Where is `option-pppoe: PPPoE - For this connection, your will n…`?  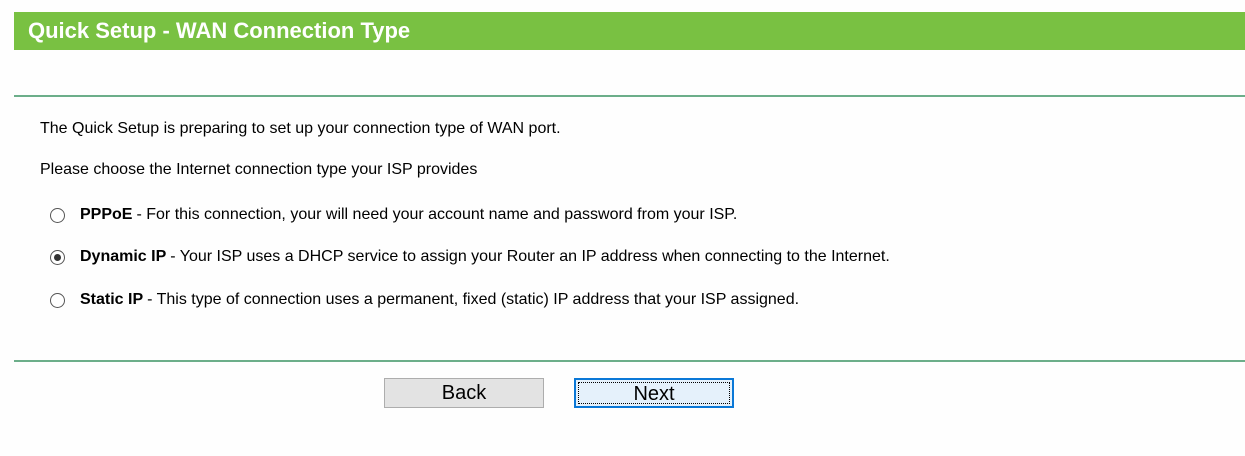
option-pppoe: PPPoE - For this connection, your will n… is located at coordinates (393, 215).